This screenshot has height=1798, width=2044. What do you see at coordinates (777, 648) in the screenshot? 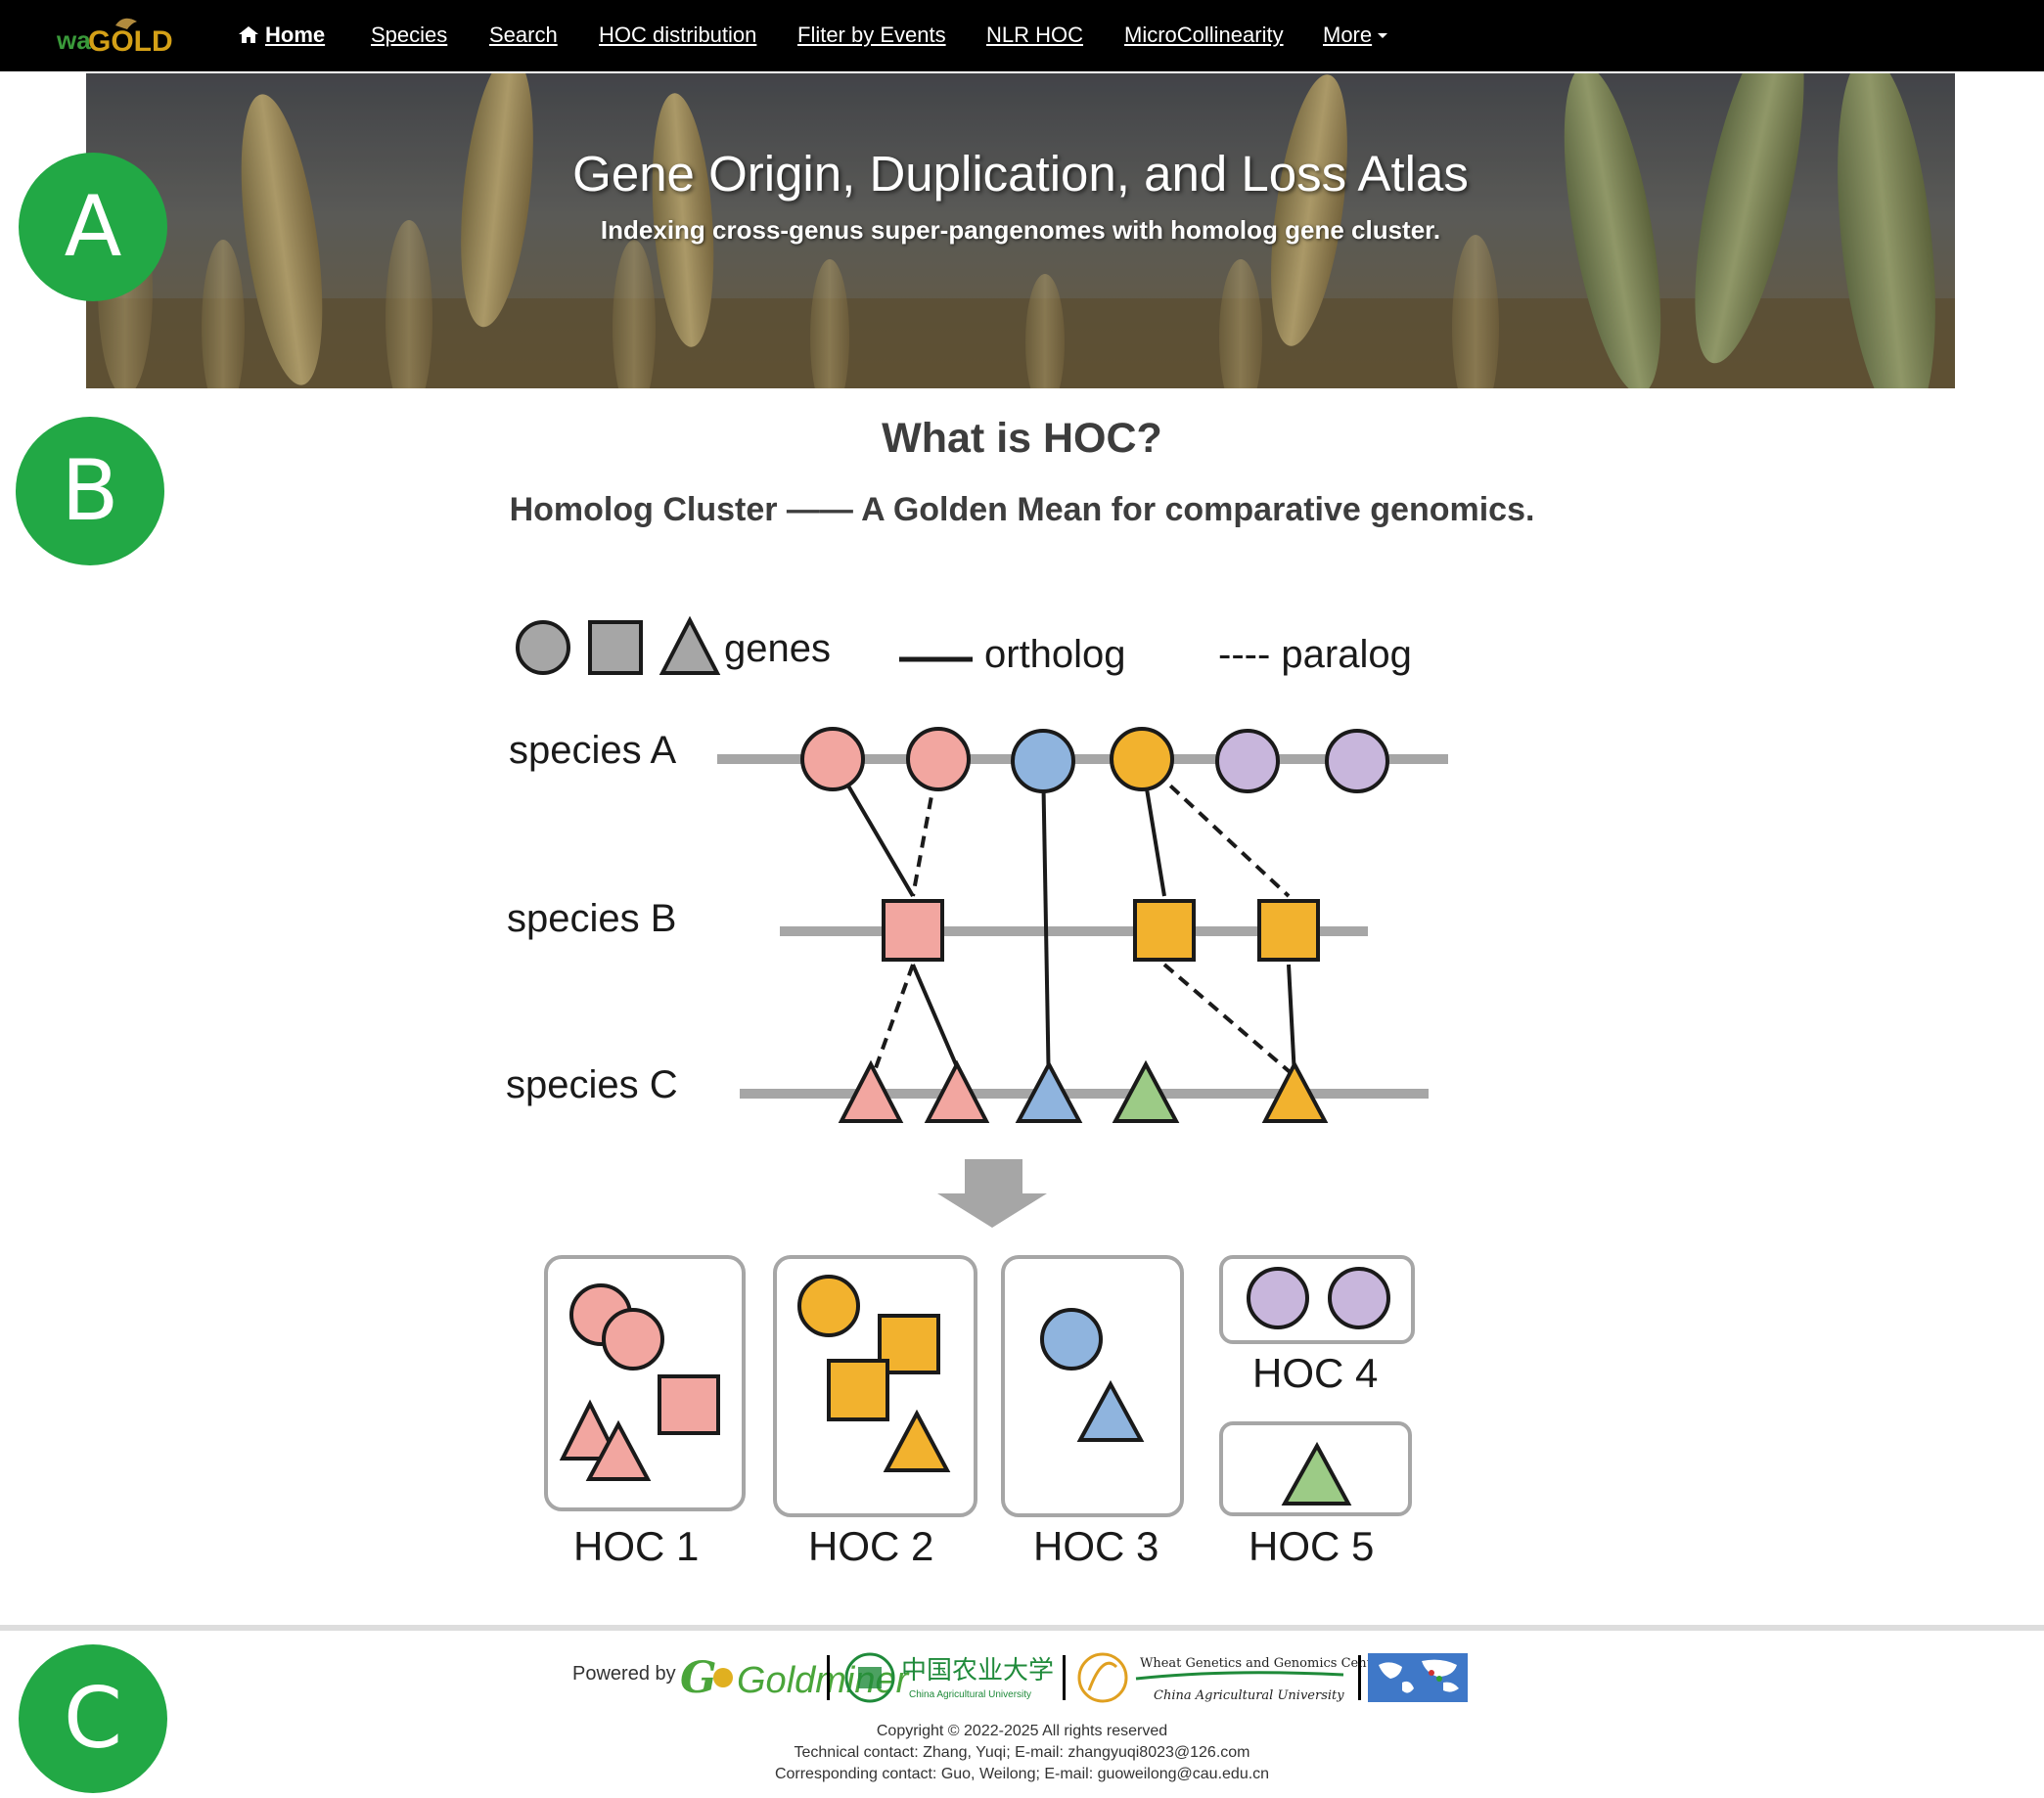
I see `legend-genes-label: genes` at bounding box center [777, 648].